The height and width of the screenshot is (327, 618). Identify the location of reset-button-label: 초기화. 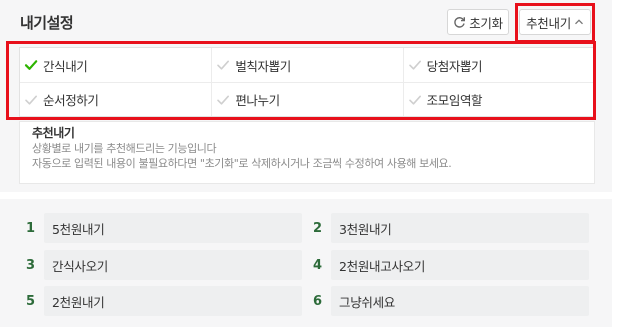
(486, 23).